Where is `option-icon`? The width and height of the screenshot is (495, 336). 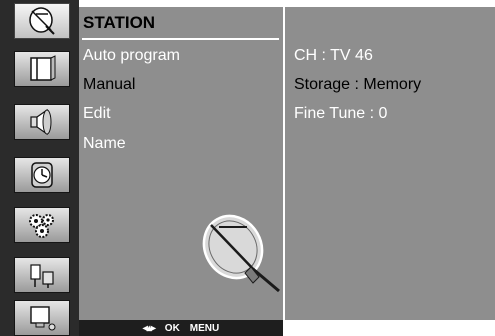 option-icon is located at coordinates (42, 225).